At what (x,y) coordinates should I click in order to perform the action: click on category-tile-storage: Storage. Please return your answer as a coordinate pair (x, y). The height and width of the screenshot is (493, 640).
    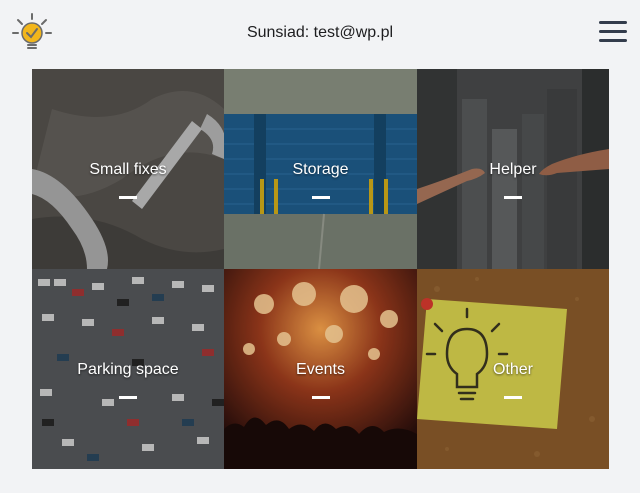
    Looking at the image, I should click on (320, 169).